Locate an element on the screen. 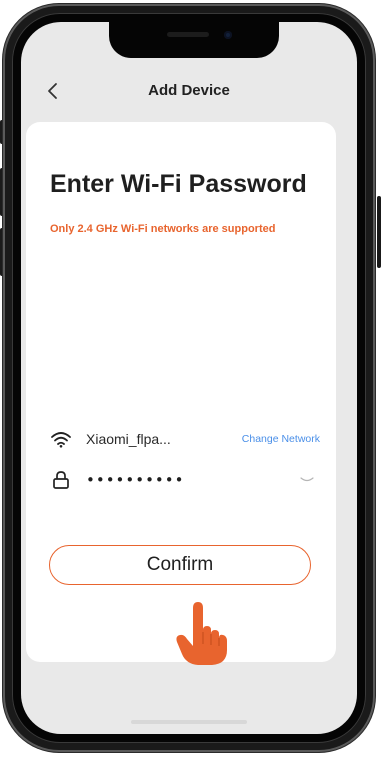 This screenshot has width=381, height=758. home-indicator is located at coordinates (189, 722).